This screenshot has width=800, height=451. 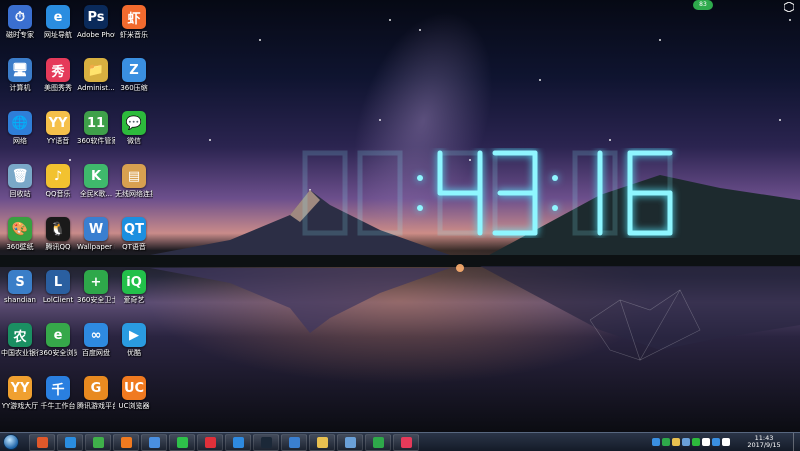 I want to click on icon-3-label: 虾米音乐, so click(x=134, y=35).